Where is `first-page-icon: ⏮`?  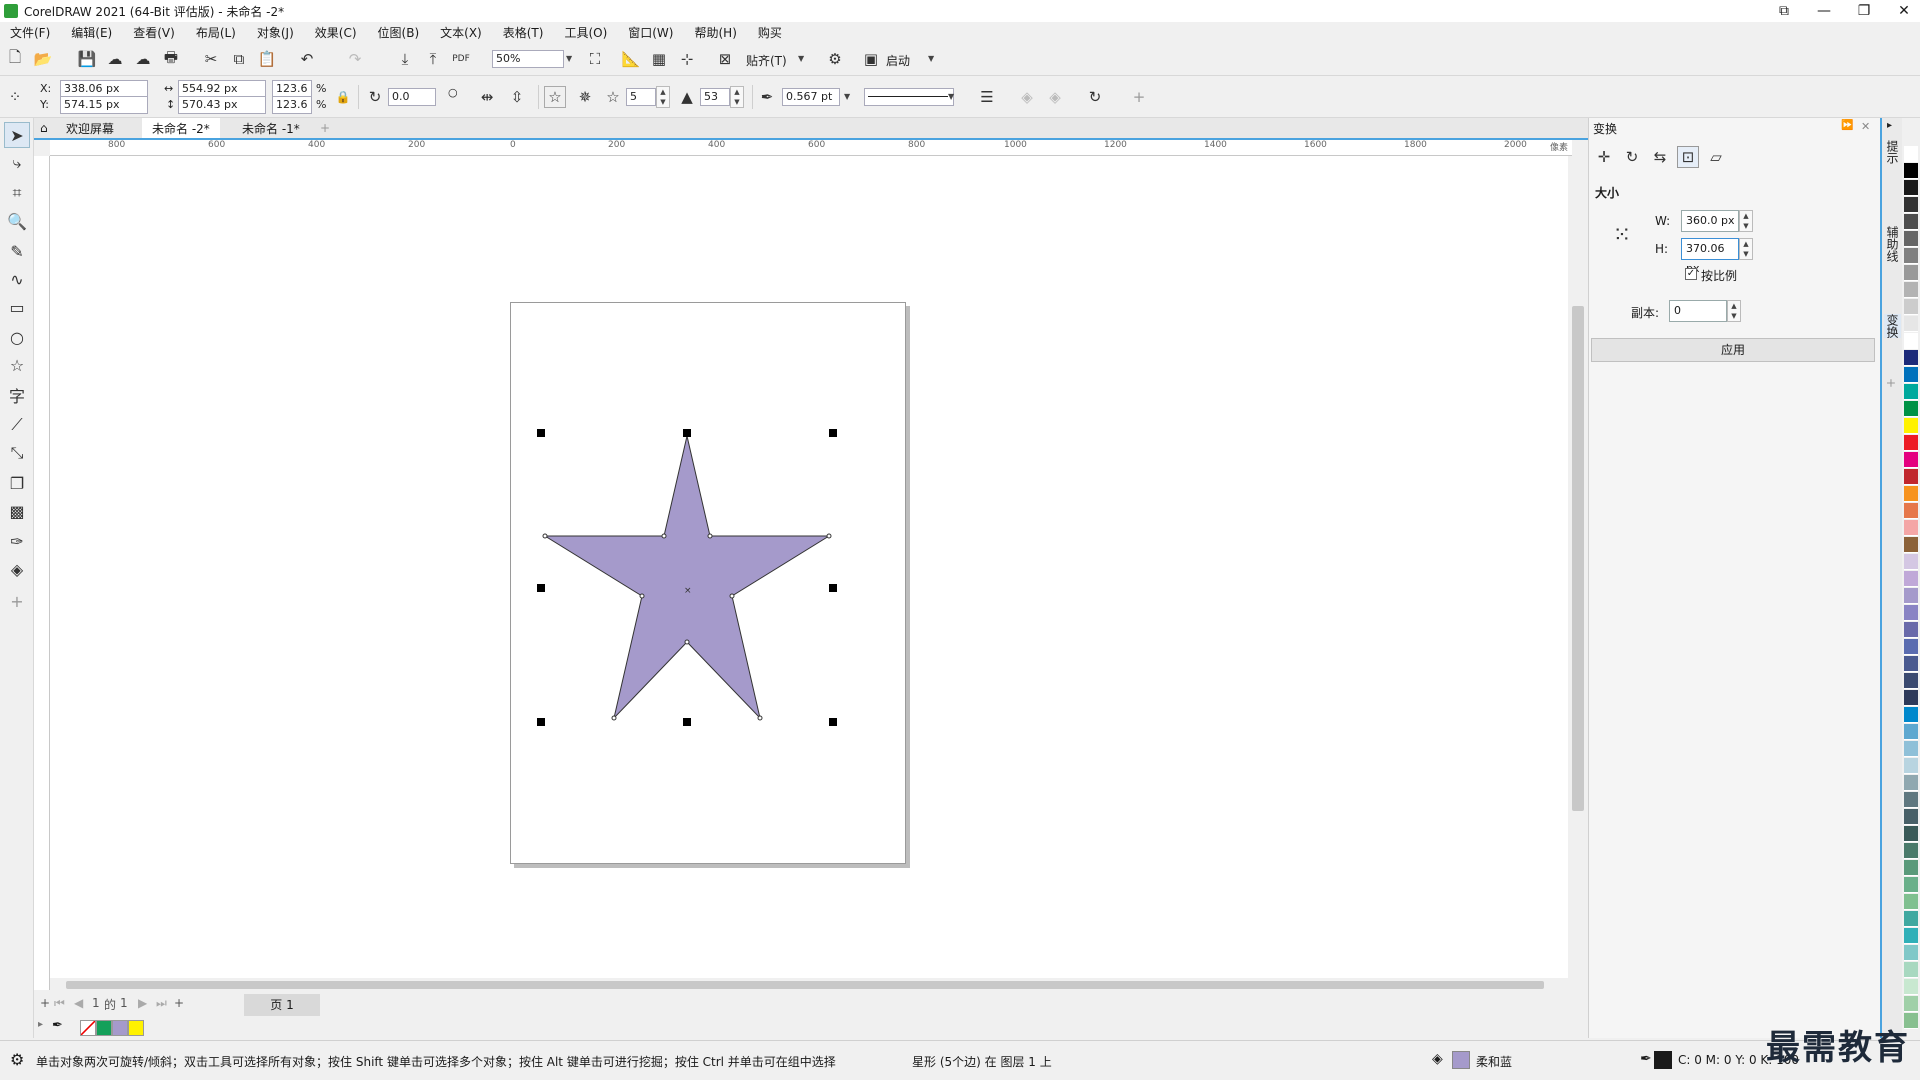 first-page-icon: ⏮ is located at coordinates (59, 1003).